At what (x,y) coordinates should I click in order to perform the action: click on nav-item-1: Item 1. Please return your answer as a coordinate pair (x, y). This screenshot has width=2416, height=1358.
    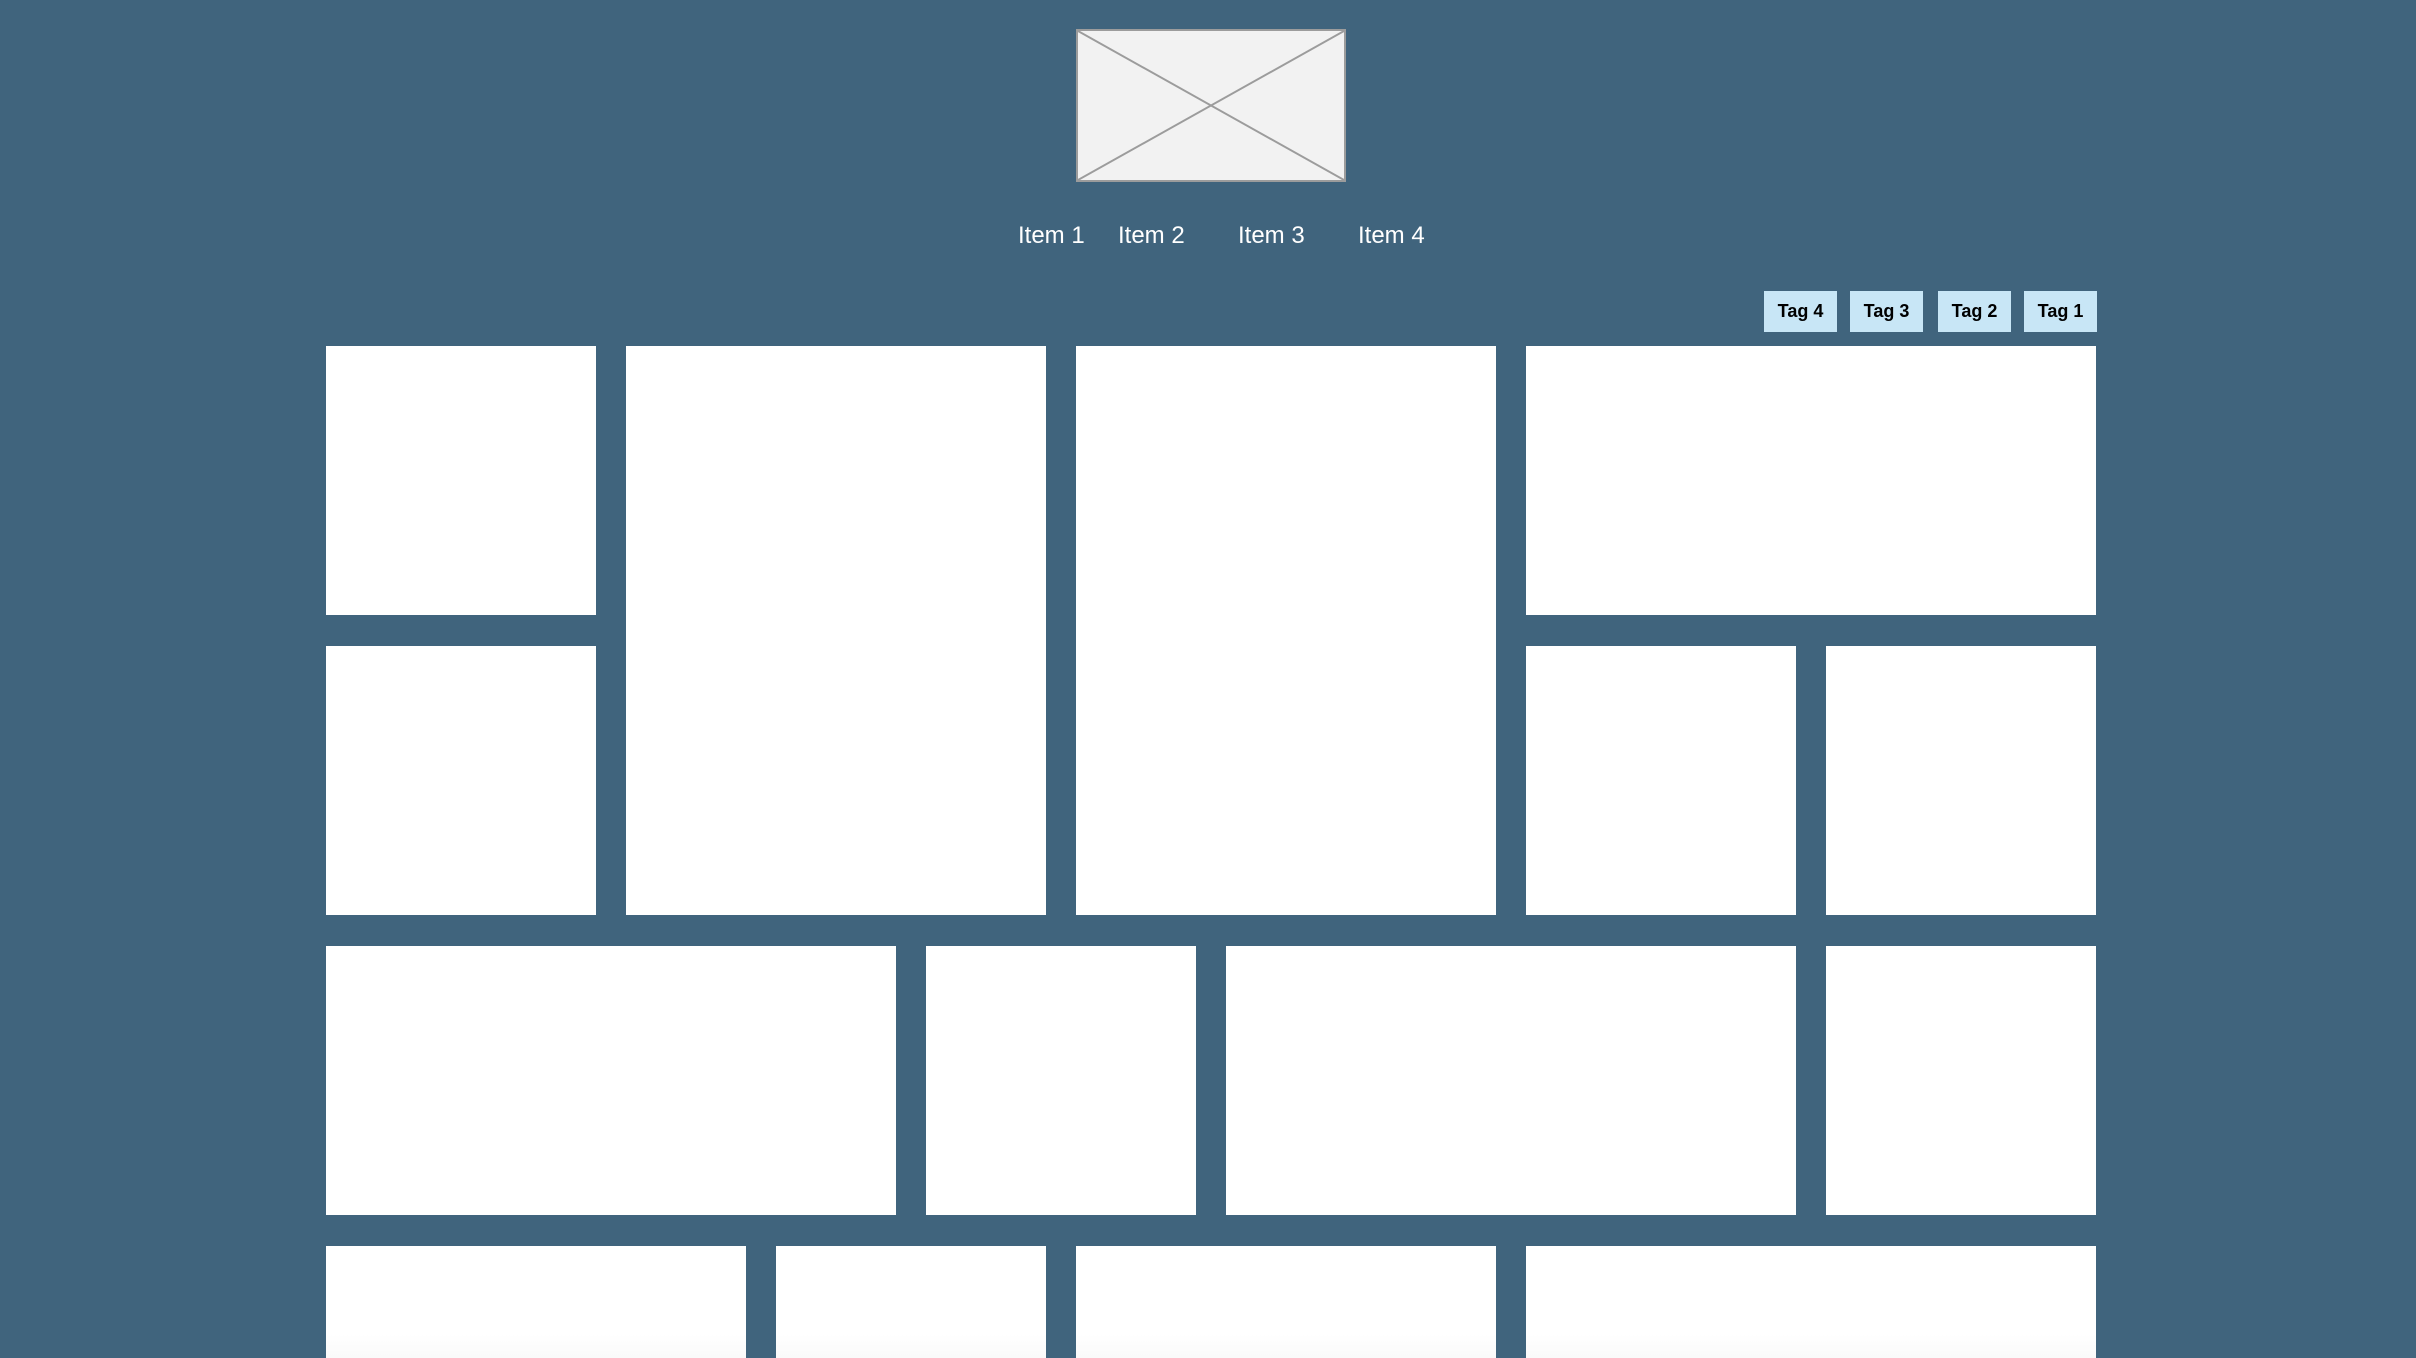
    Looking at the image, I should click on (1051, 236).